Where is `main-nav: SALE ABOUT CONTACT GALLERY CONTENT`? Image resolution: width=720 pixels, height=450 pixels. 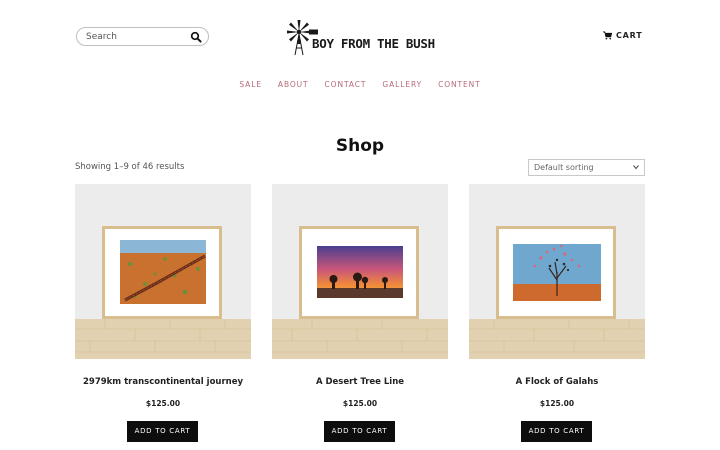 main-nav: SALE ABOUT CONTACT GALLERY CONTENT is located at coordinates (360, 84).